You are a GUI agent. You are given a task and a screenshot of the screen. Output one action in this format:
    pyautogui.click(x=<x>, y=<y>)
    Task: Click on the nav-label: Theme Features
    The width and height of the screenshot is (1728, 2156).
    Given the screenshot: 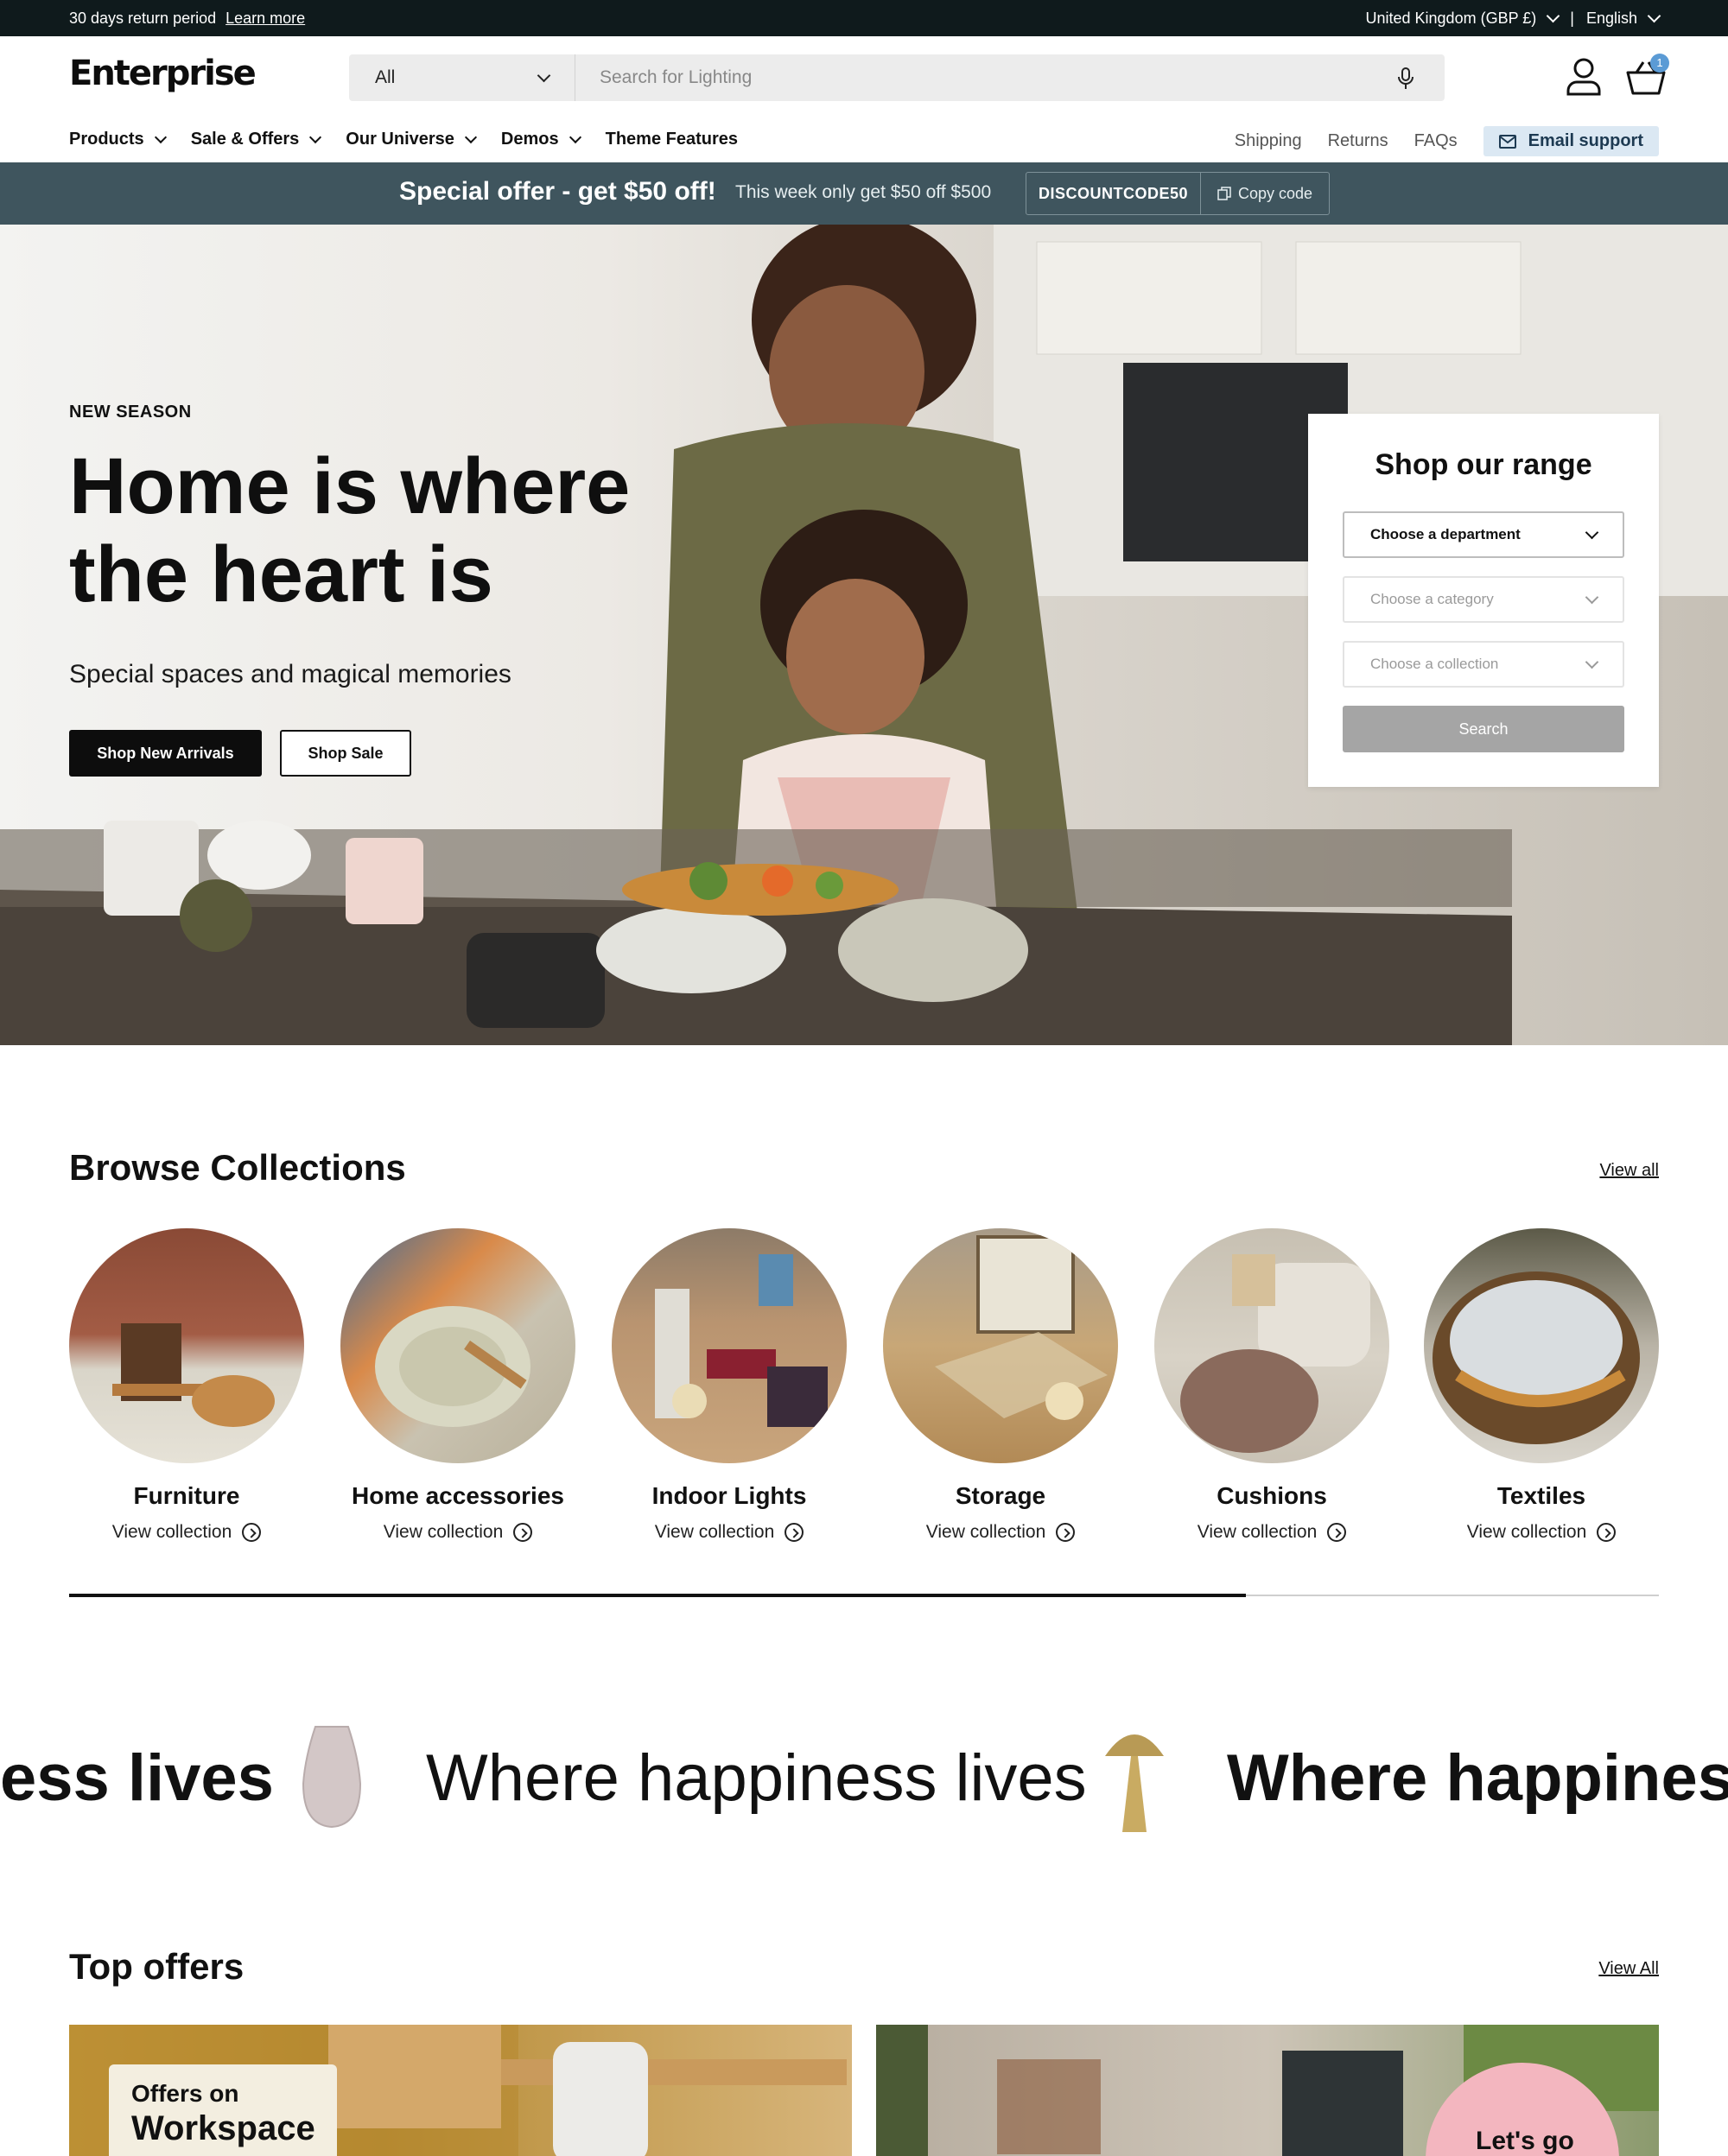 What is the action you would take?
    pyautogui.click(x=671, y=139)
    